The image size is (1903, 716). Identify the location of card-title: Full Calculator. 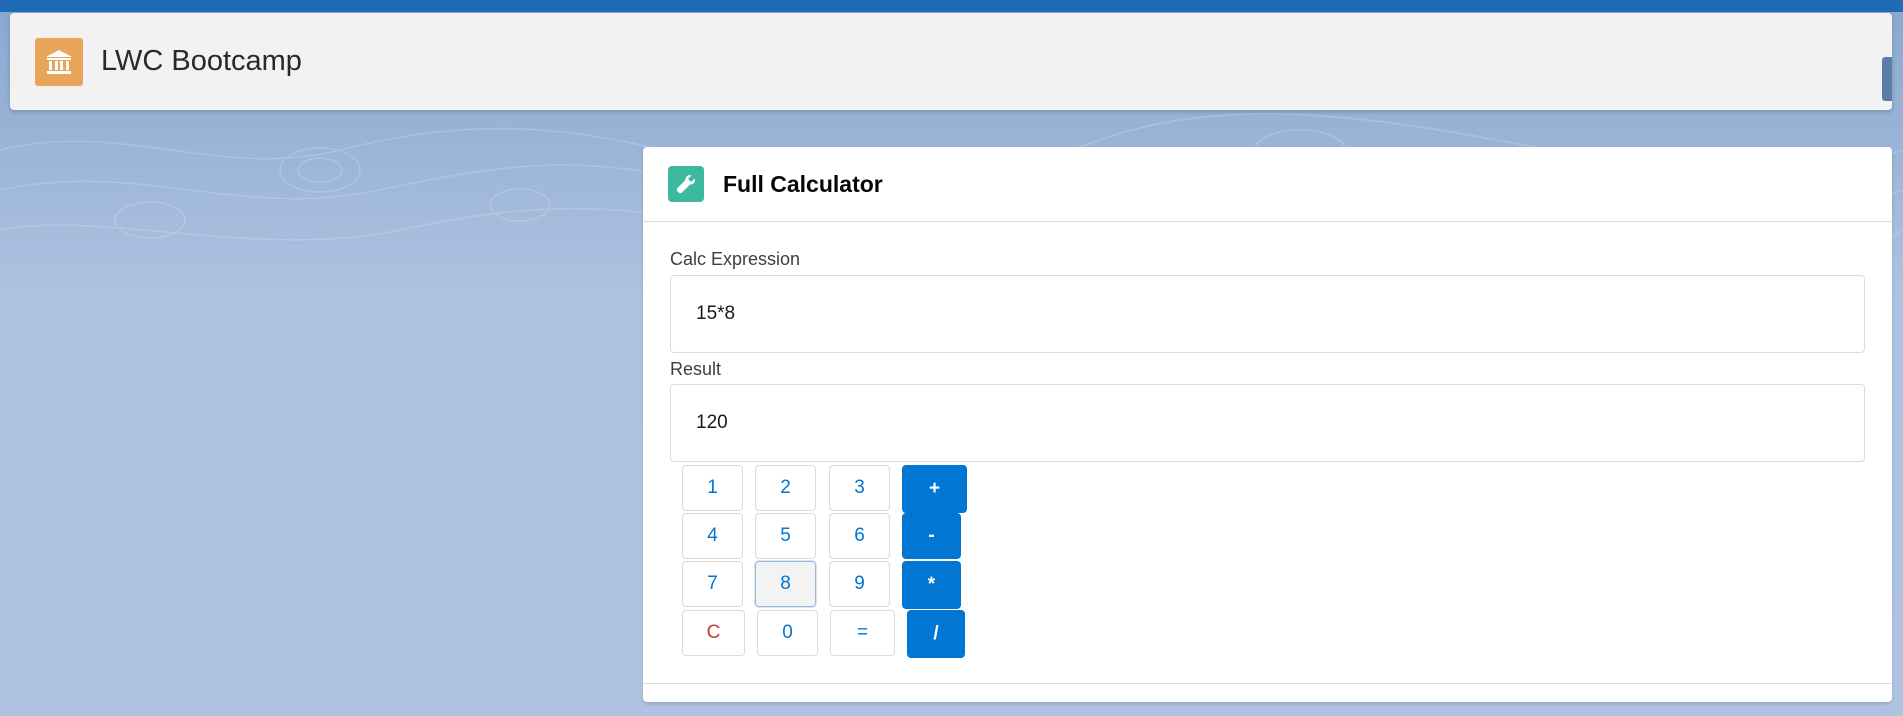
(803, 183).